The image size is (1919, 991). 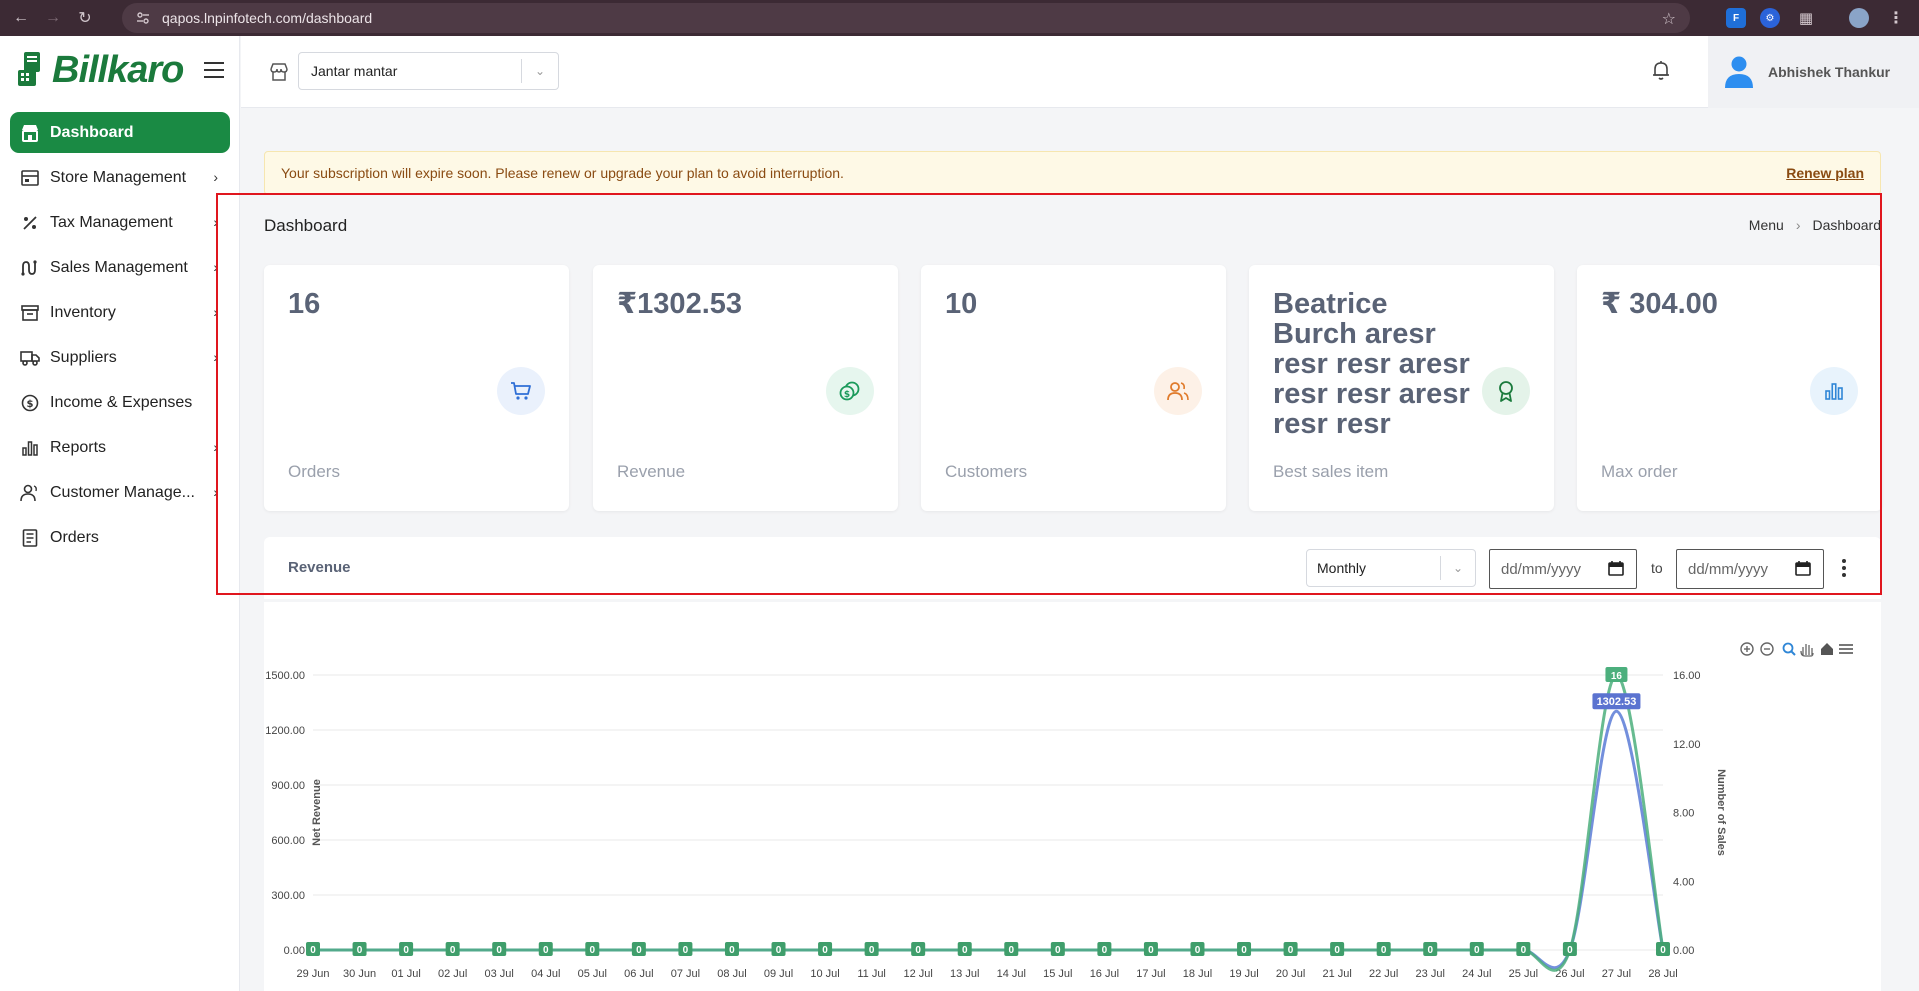 I want to click on browser-menu-icon: ⋮, so click(x=1896, y=18).